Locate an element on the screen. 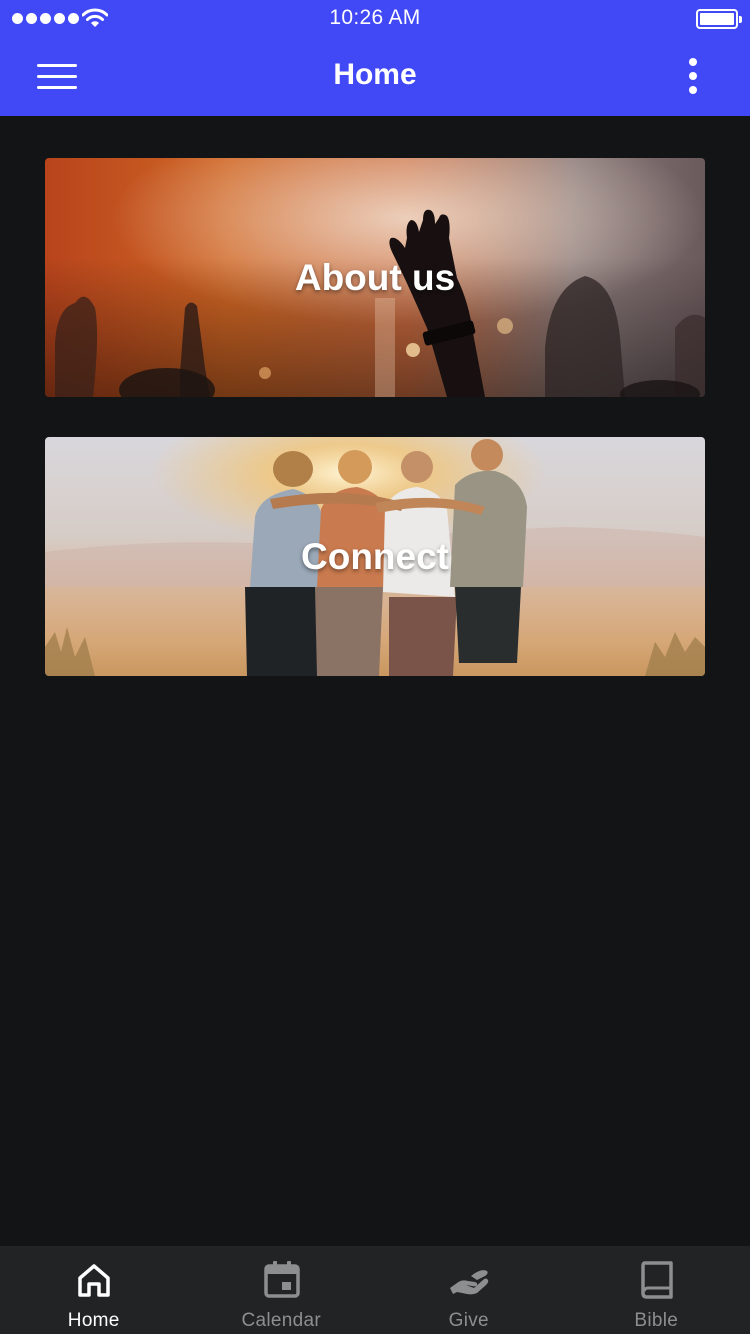 The image size is (750, 1334). page-title: Home is located at coordinates (375, 74).